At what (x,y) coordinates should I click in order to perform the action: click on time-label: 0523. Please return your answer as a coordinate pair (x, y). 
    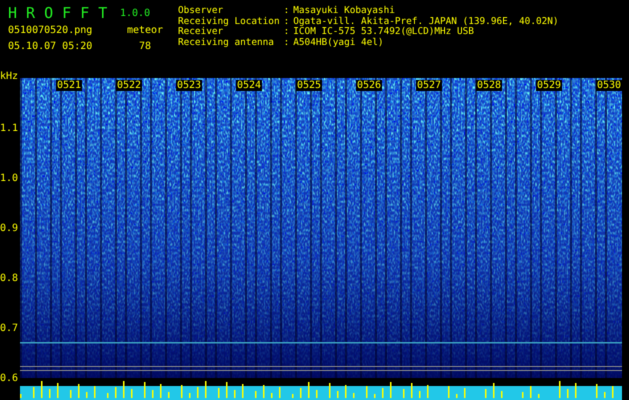
    Looking at the image, I should click on (189, 85).